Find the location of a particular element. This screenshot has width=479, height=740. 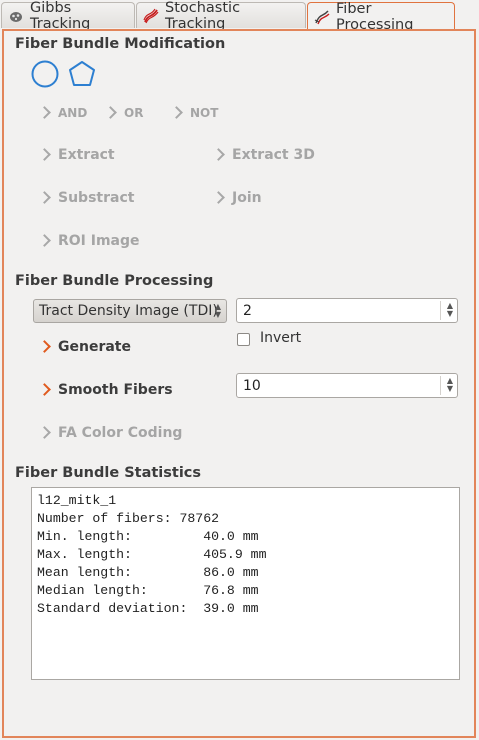

extract-label: Extract is located at coordinates (86, 155).